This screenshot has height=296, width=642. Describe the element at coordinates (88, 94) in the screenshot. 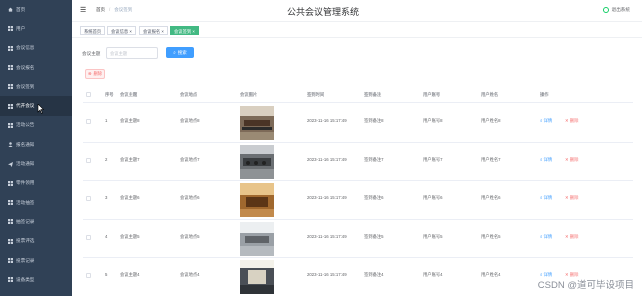

I see `select-all-checkbox` at that location.